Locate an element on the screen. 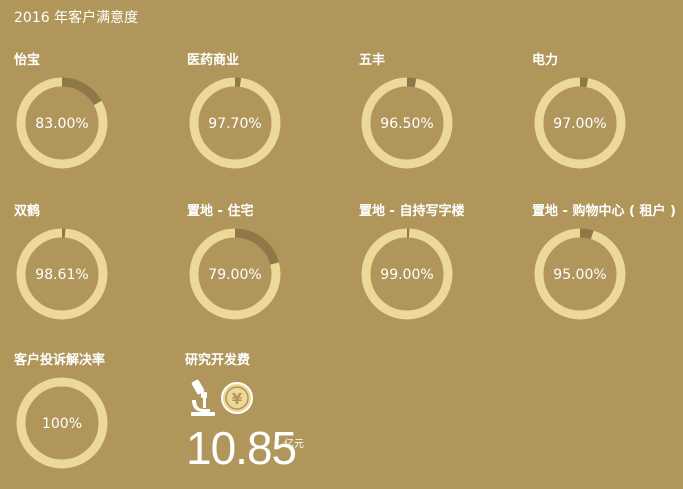 This screenshot has height=489, width=683. page-title: 2016 年客户满意度 is located at coordinates (76, 18).